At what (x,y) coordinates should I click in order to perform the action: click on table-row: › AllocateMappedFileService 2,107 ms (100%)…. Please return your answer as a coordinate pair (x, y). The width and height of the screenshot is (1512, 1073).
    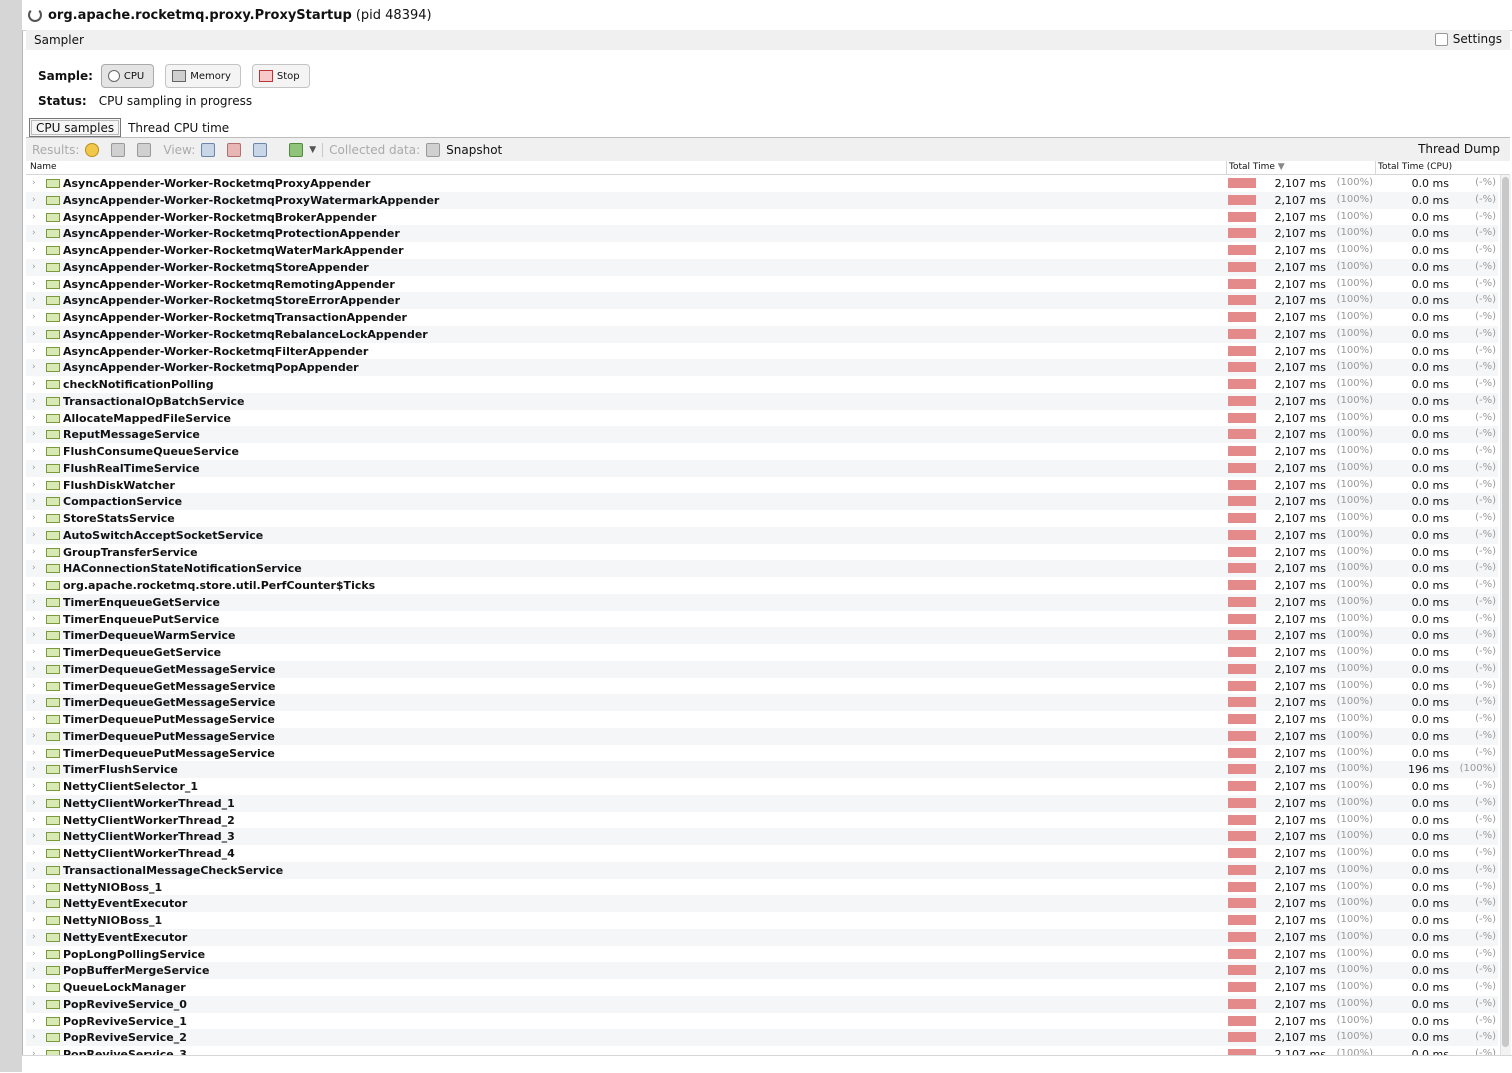
    Looking at the image, I should click on (762, 418).